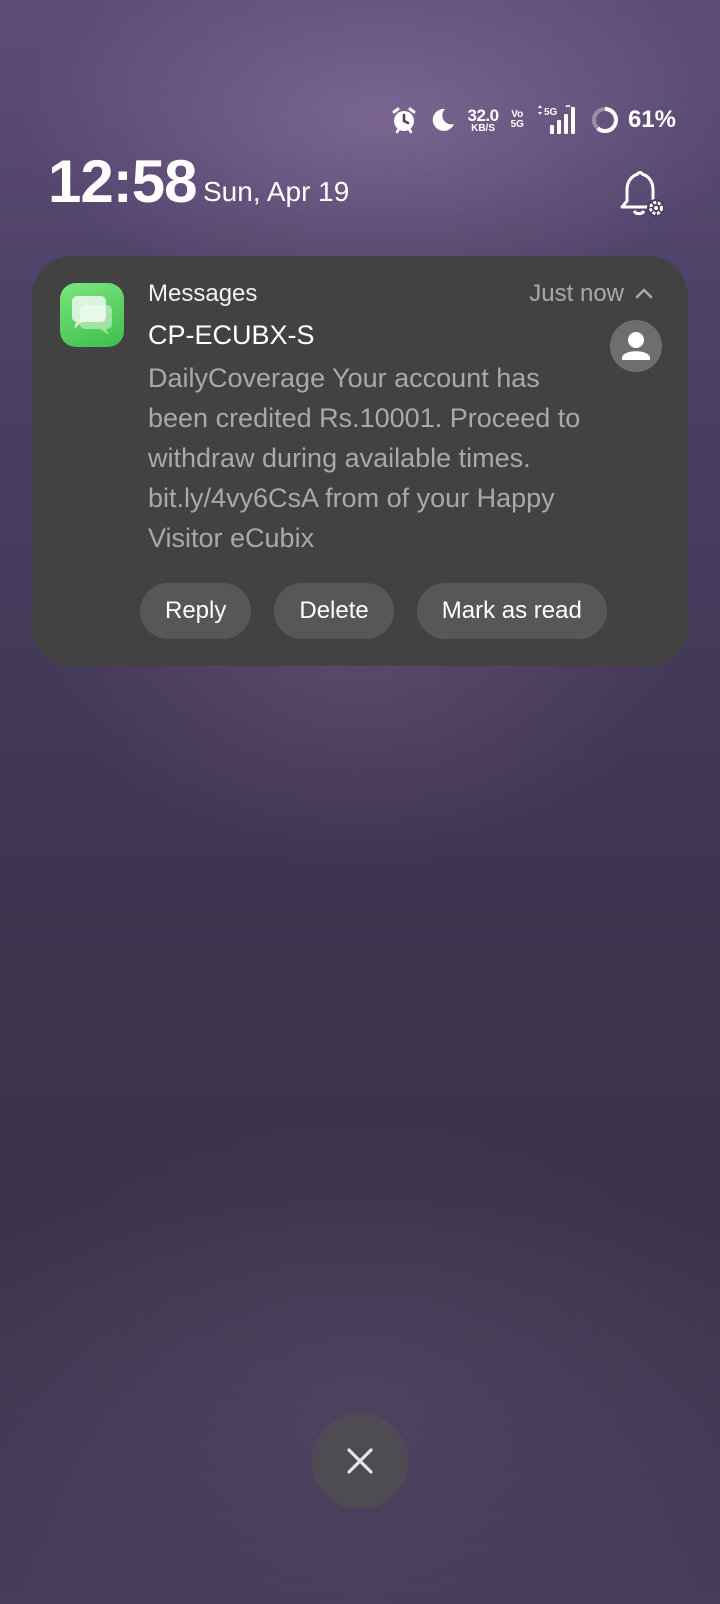 The width and height of the screenshot is (720, 1604). Describe the element at coordinates (557, 120) in the screenshot. I see `signal-icon: 5G` at that location.